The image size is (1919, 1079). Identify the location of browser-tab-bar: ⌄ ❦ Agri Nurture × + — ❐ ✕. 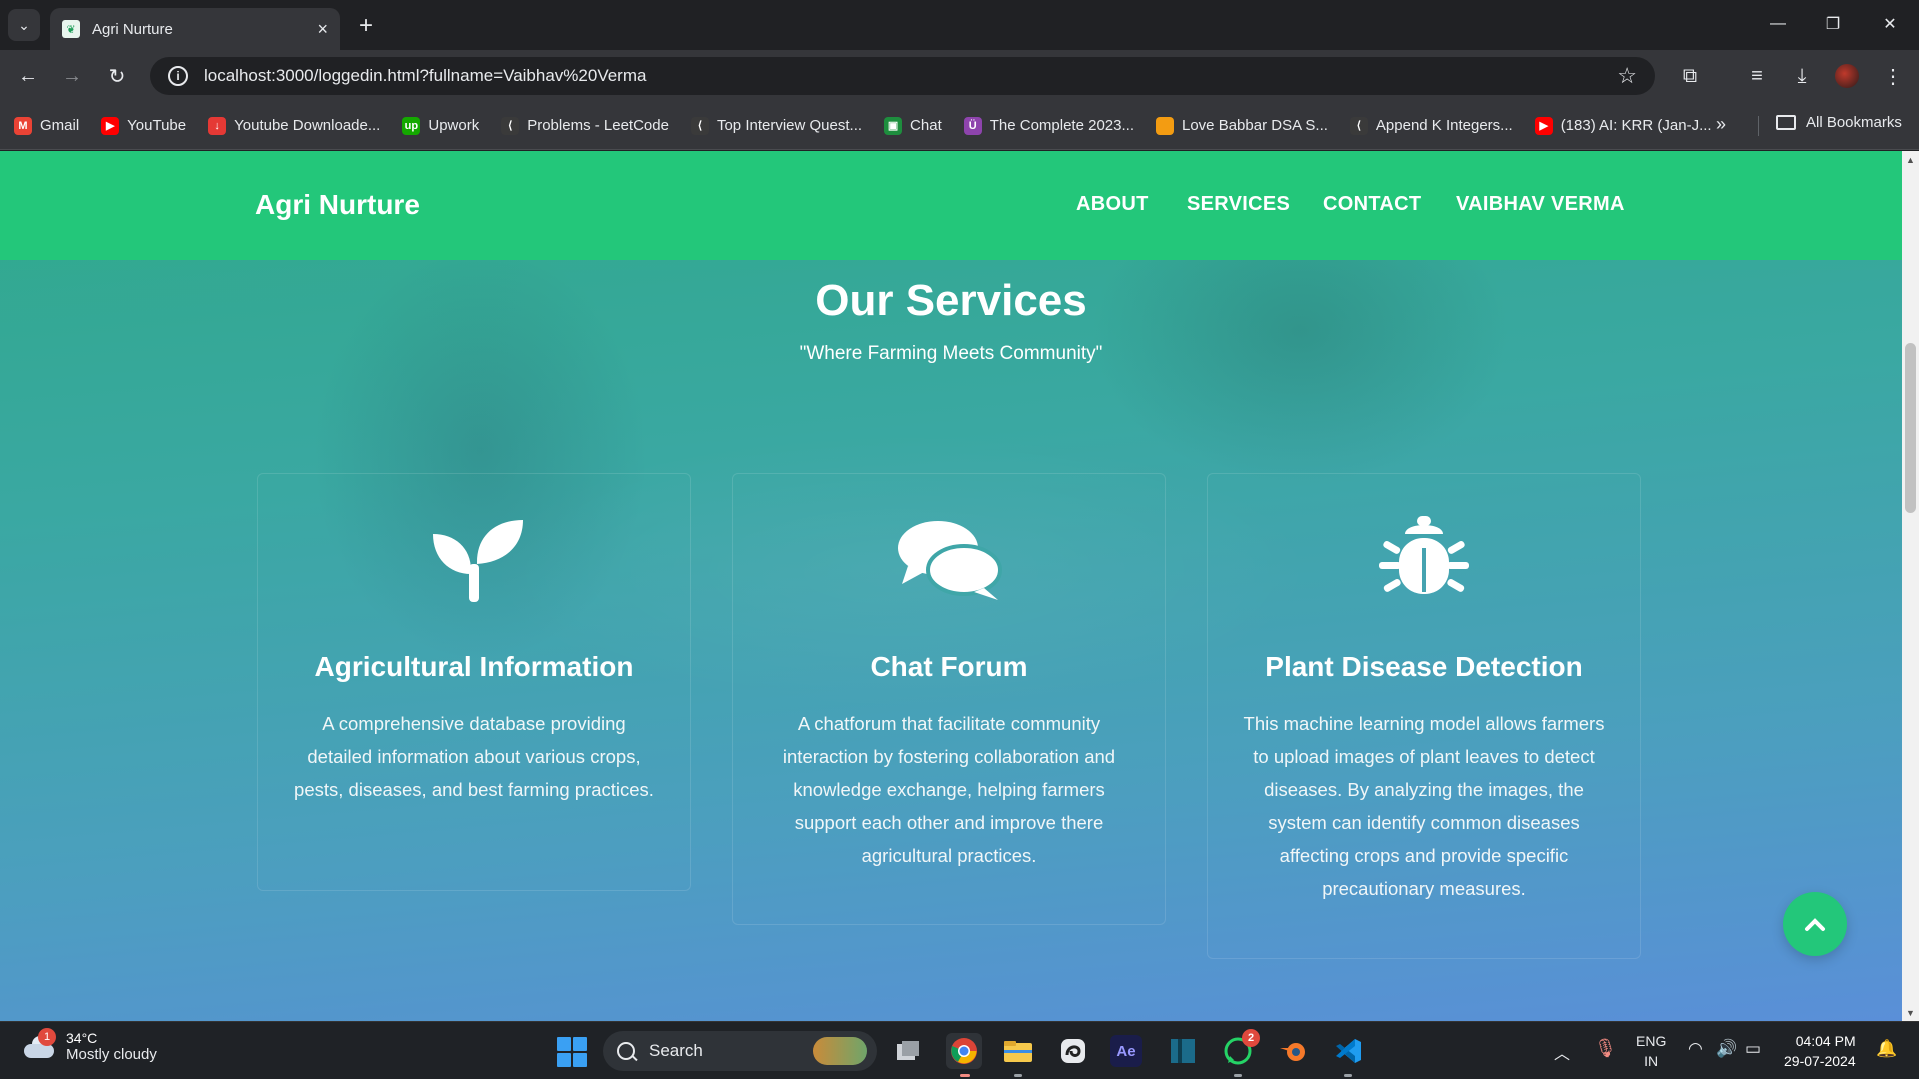
(959, 25).